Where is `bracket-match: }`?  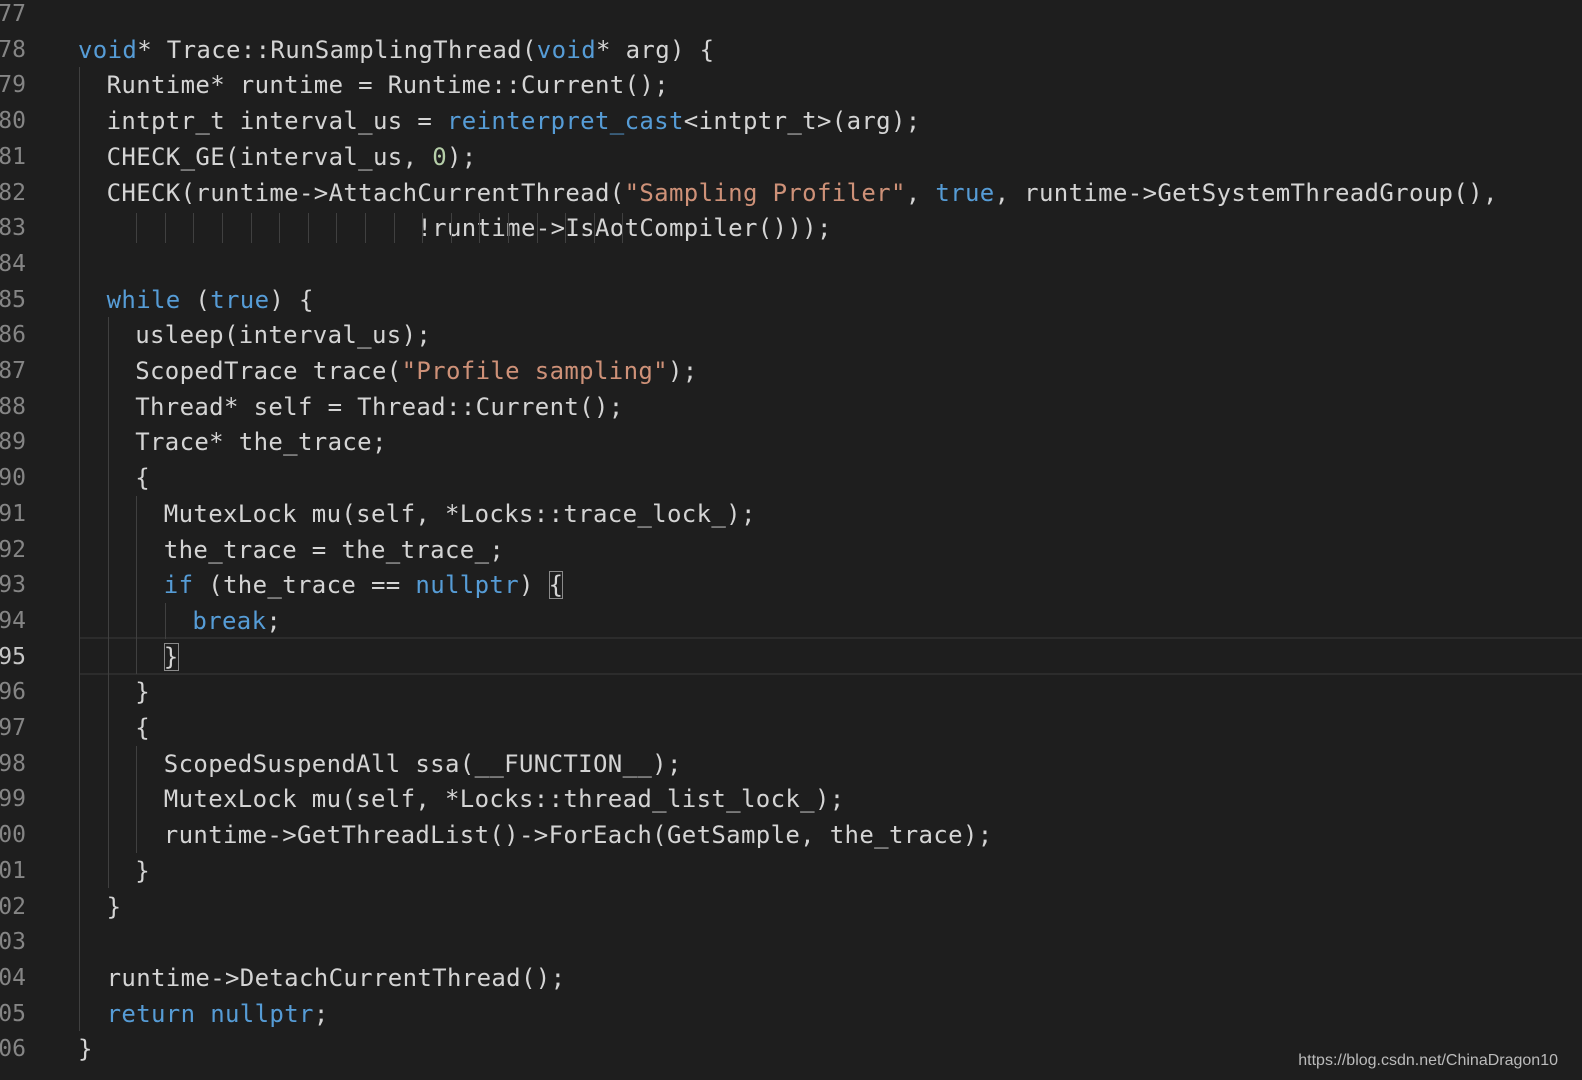 bracket-match: } is located at coordinates (171, 656).